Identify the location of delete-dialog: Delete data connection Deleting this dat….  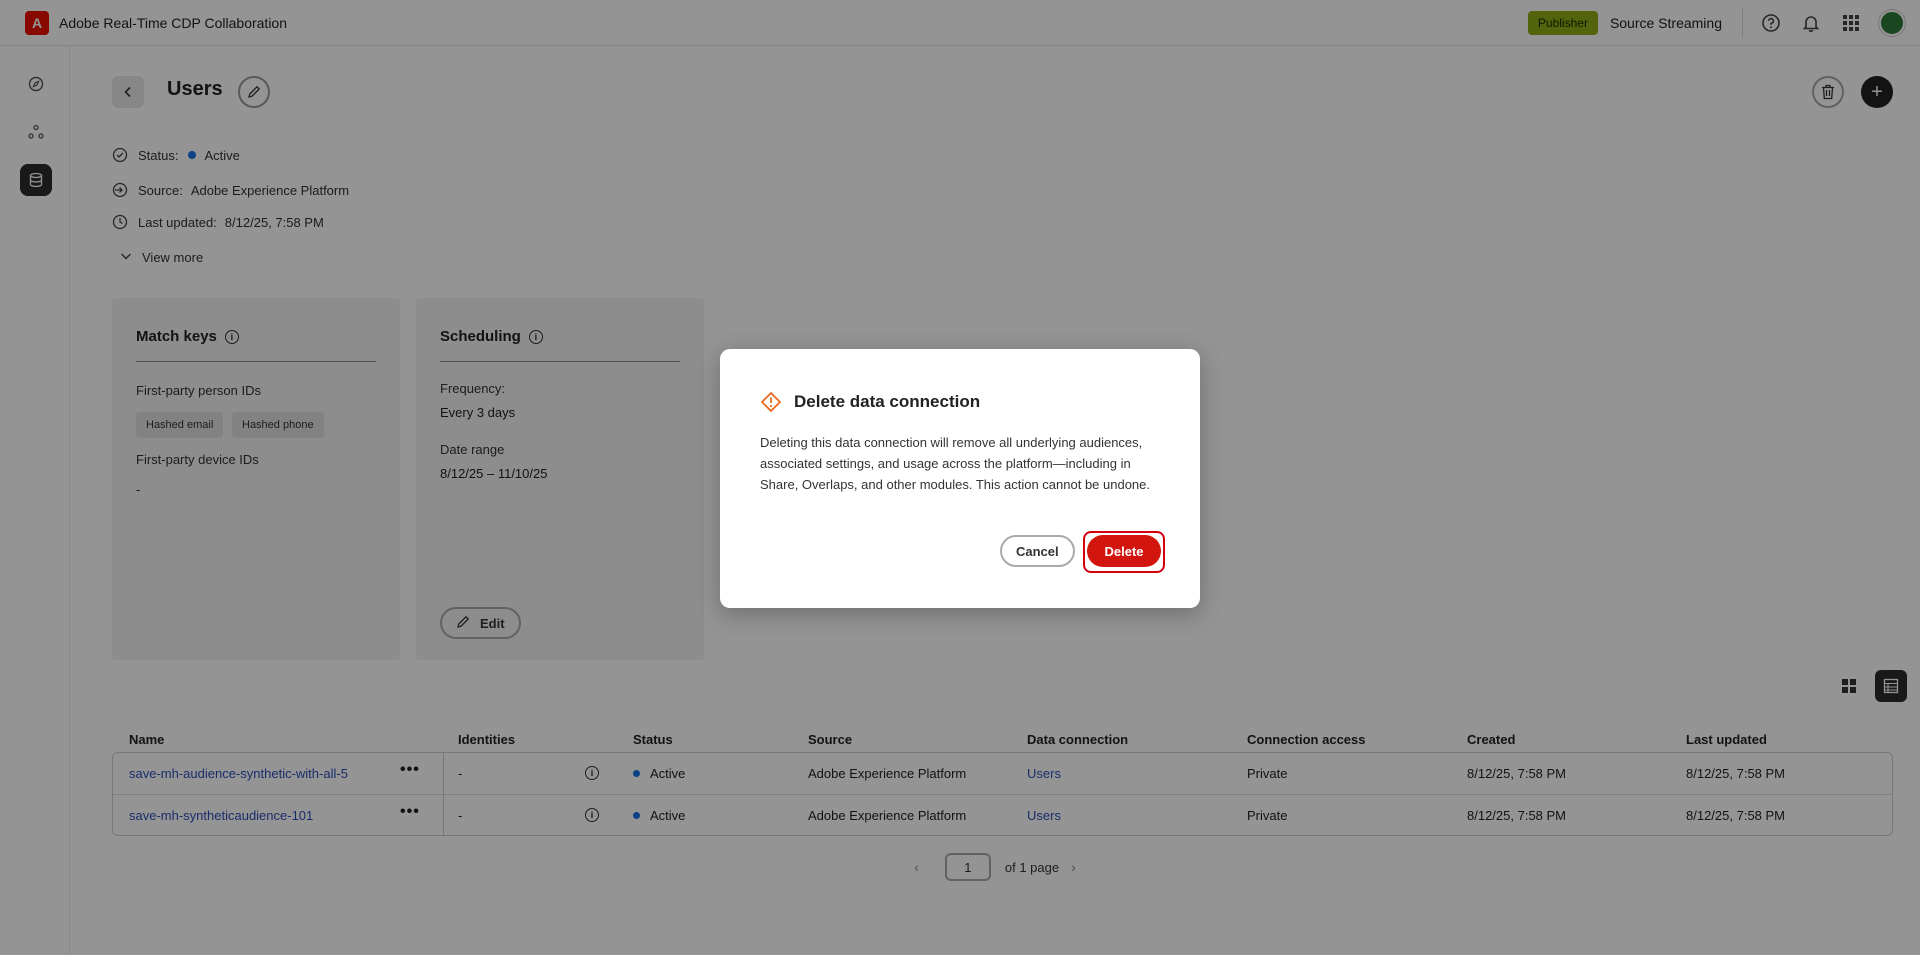
(960, 478).